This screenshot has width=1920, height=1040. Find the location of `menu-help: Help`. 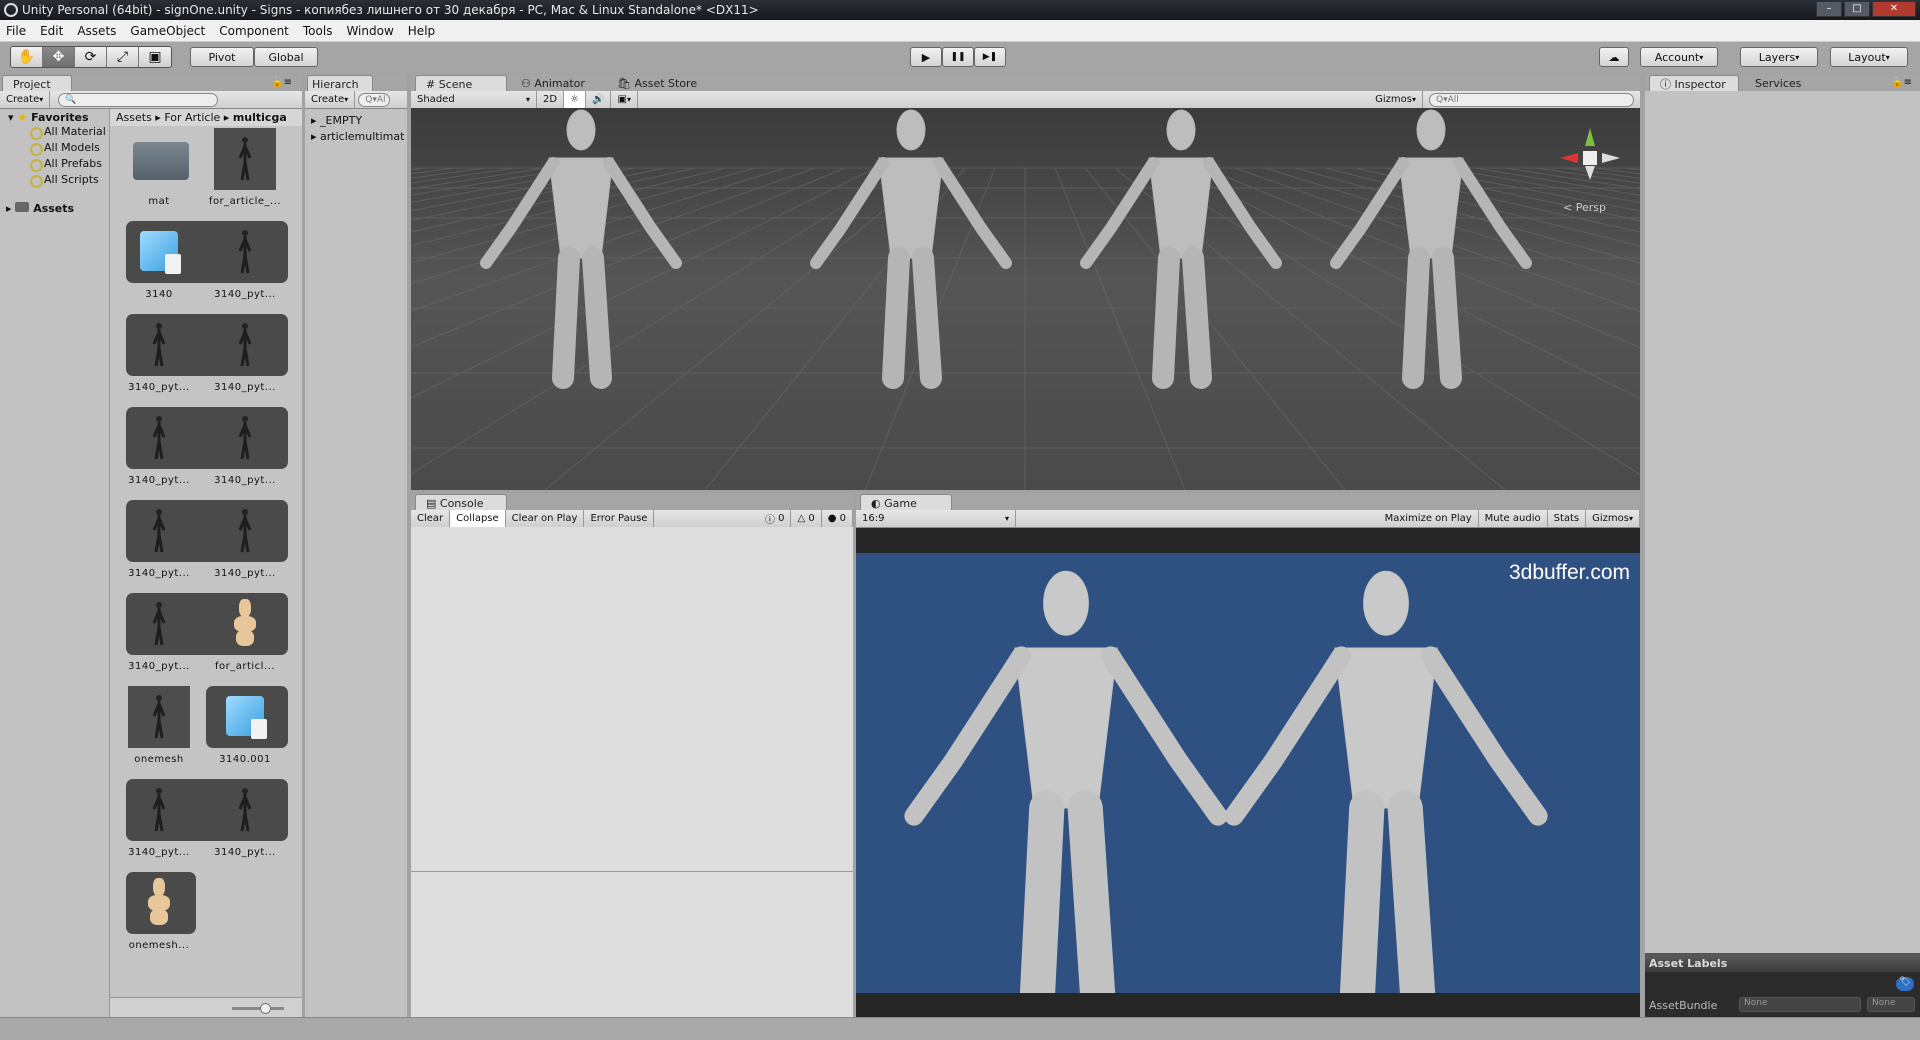

menu-help: Help is located at coordinates (421, 31).